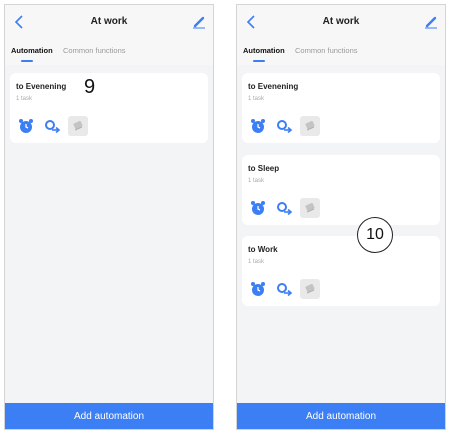 Image resolution: width=450 pixels, height=430 pixels. I want to click on automation-card: to Evenening 1 task 9, so click(109, 108).